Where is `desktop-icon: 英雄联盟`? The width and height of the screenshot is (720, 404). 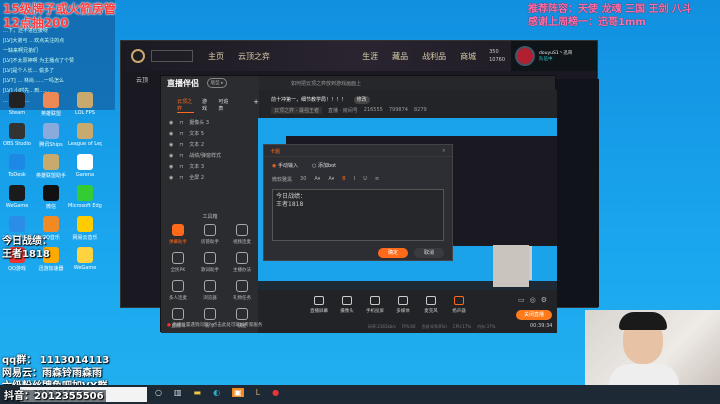 desktop-icon: 英雄联盟 is located at coordinates (51, 107).